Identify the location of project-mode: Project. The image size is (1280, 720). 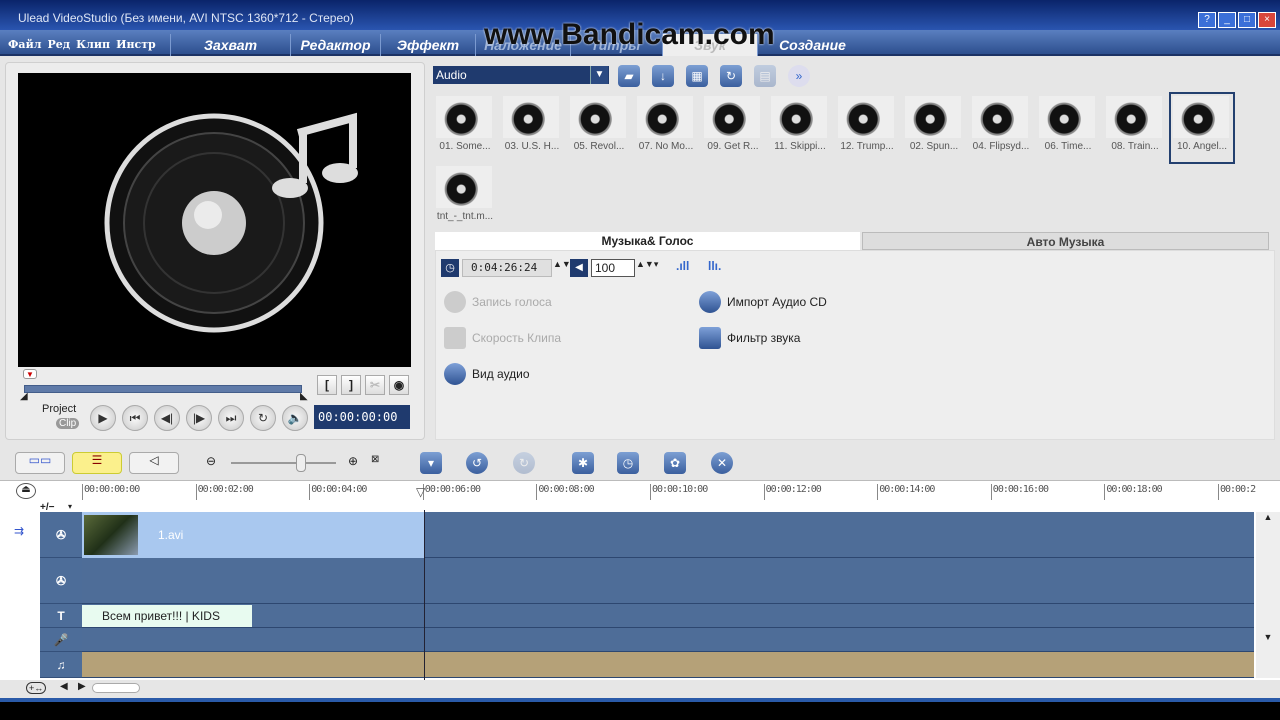
(59, 409).